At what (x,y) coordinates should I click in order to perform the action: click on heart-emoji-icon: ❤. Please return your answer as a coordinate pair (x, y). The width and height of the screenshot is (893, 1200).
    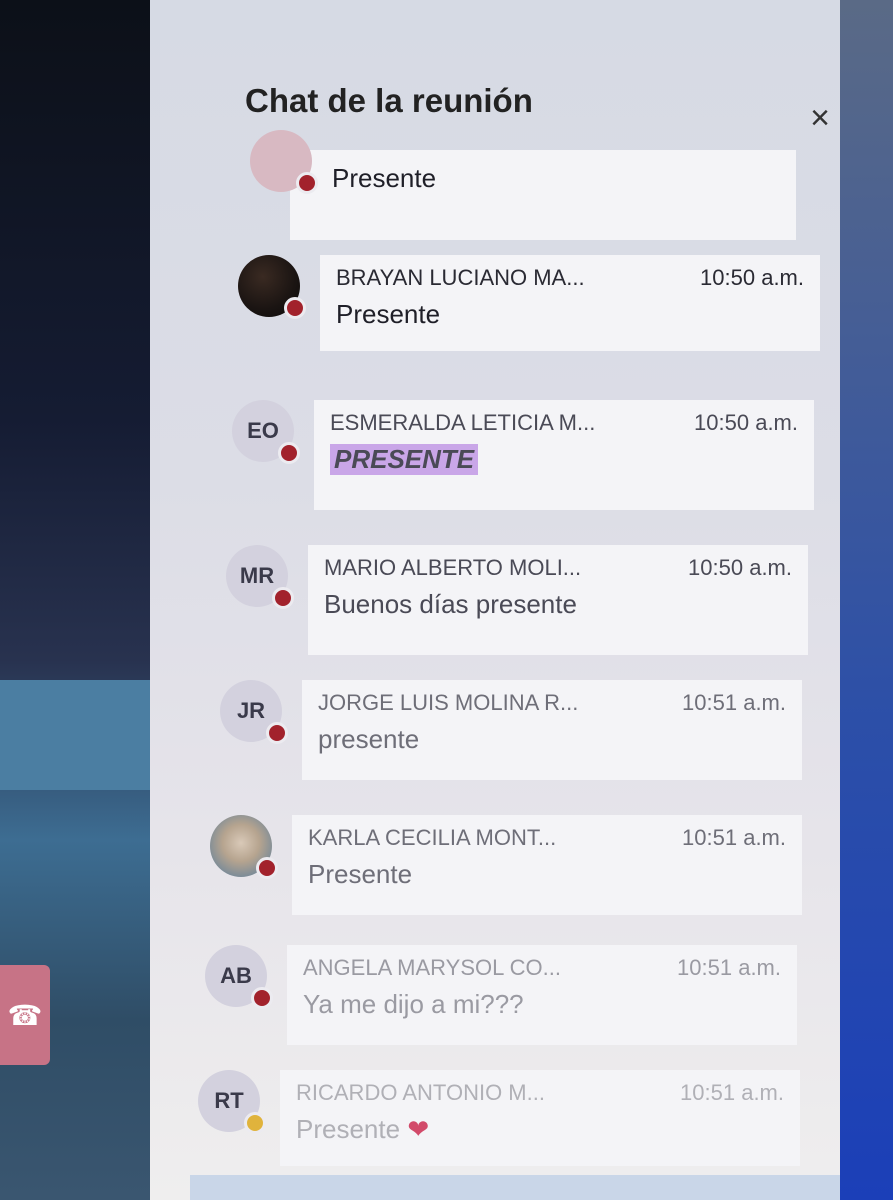
    Looking at the image, I should click on (418, 1129).